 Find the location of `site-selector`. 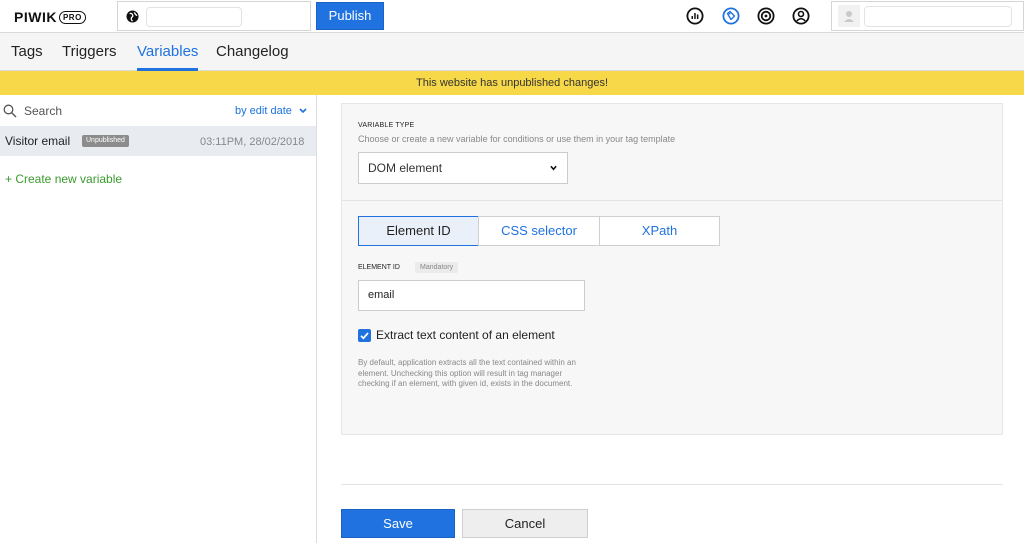

site-selector is located at coordinates (214, 16).